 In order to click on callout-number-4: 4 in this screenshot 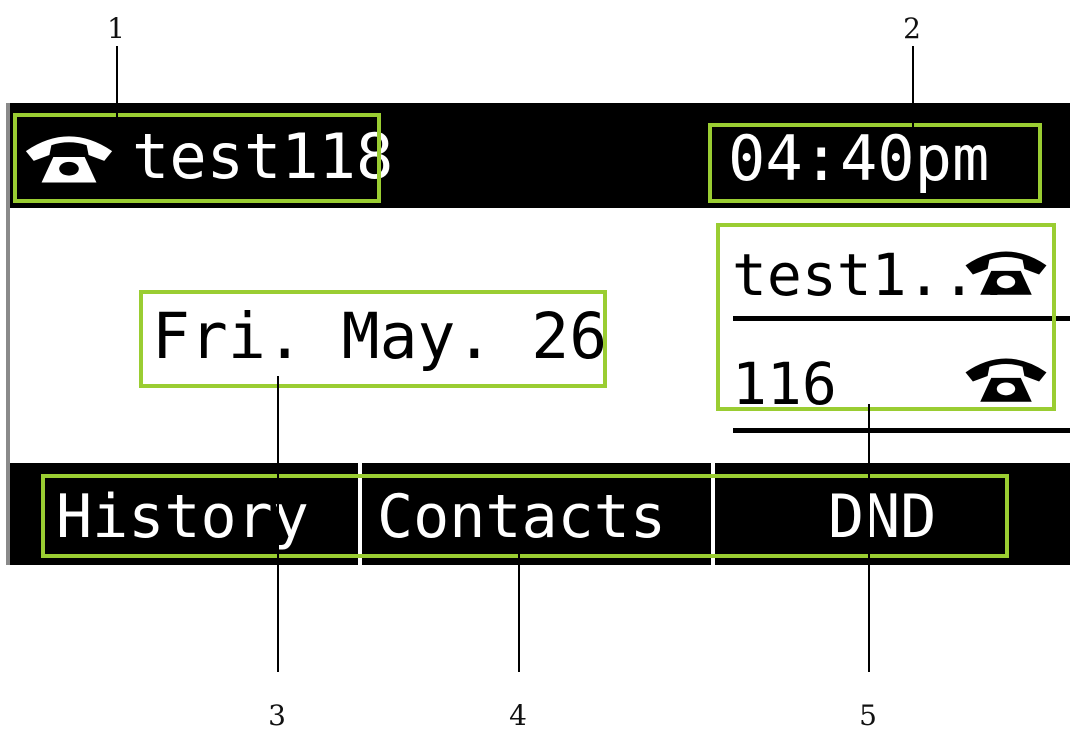, I will do `click(518, 715)`.